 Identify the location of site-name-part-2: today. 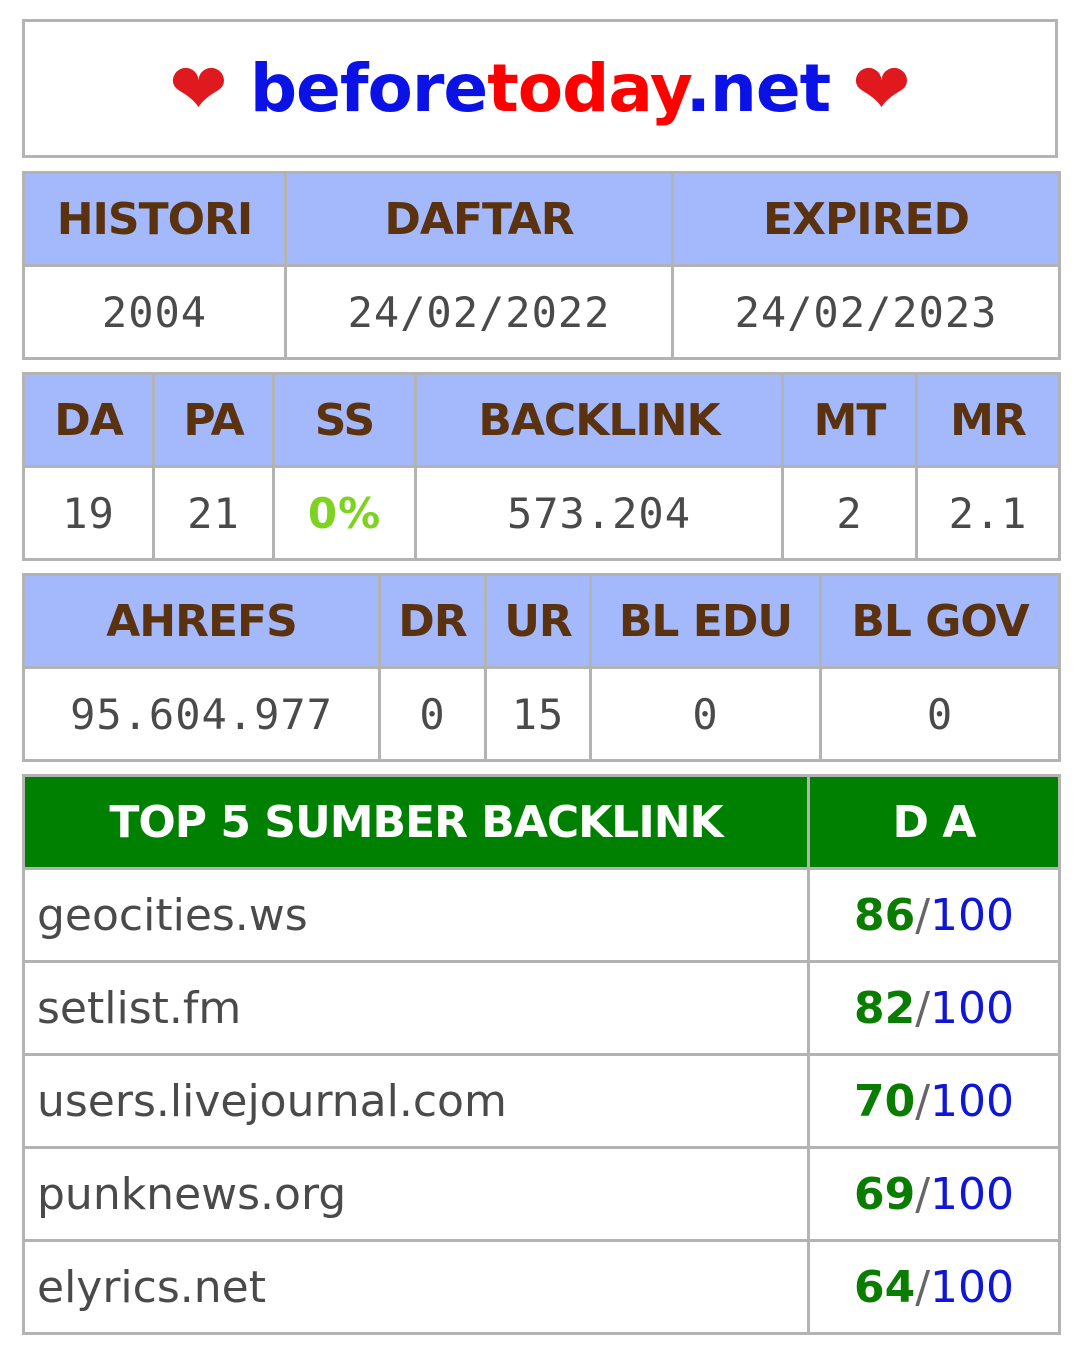
(587, 88).